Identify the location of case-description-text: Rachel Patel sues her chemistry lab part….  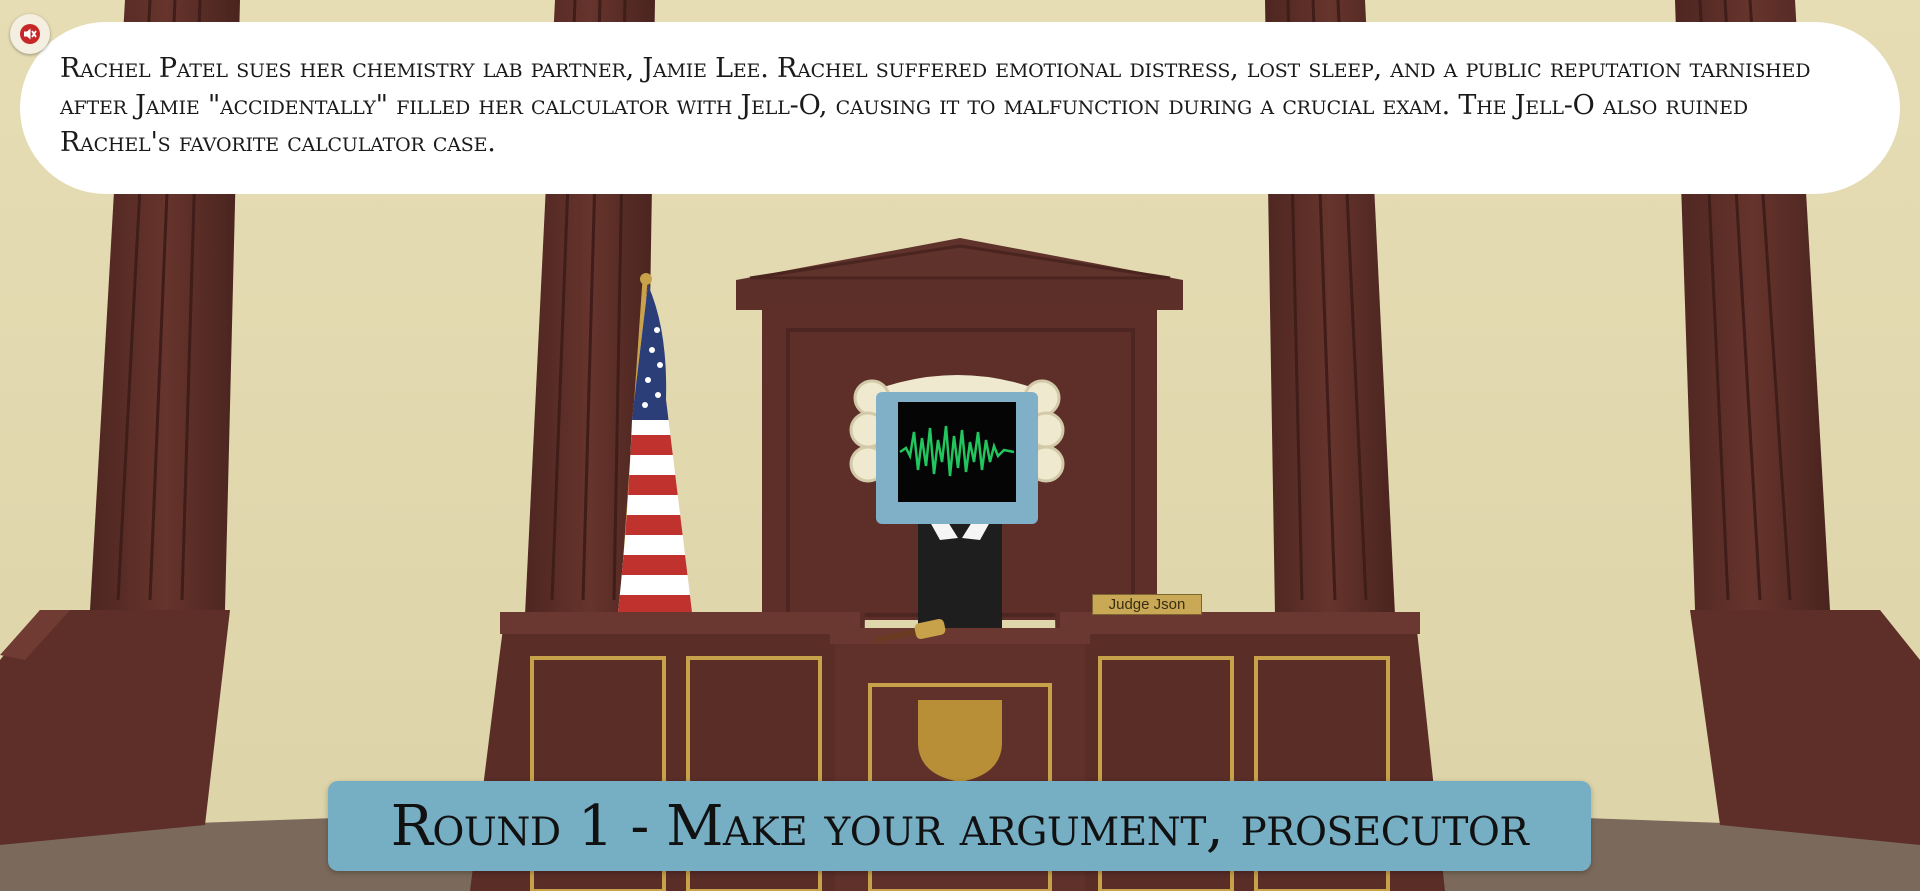
(935, 105).